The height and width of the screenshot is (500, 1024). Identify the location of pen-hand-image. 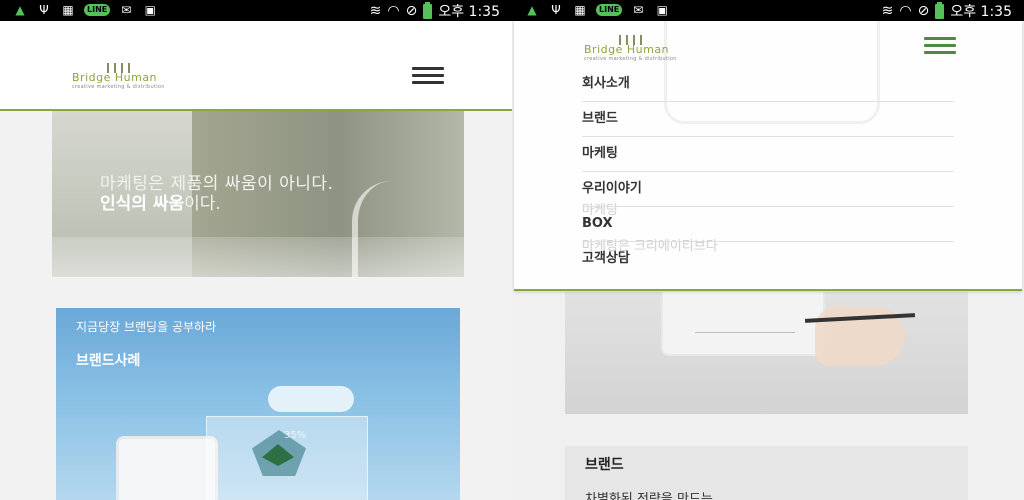
(766, 353).